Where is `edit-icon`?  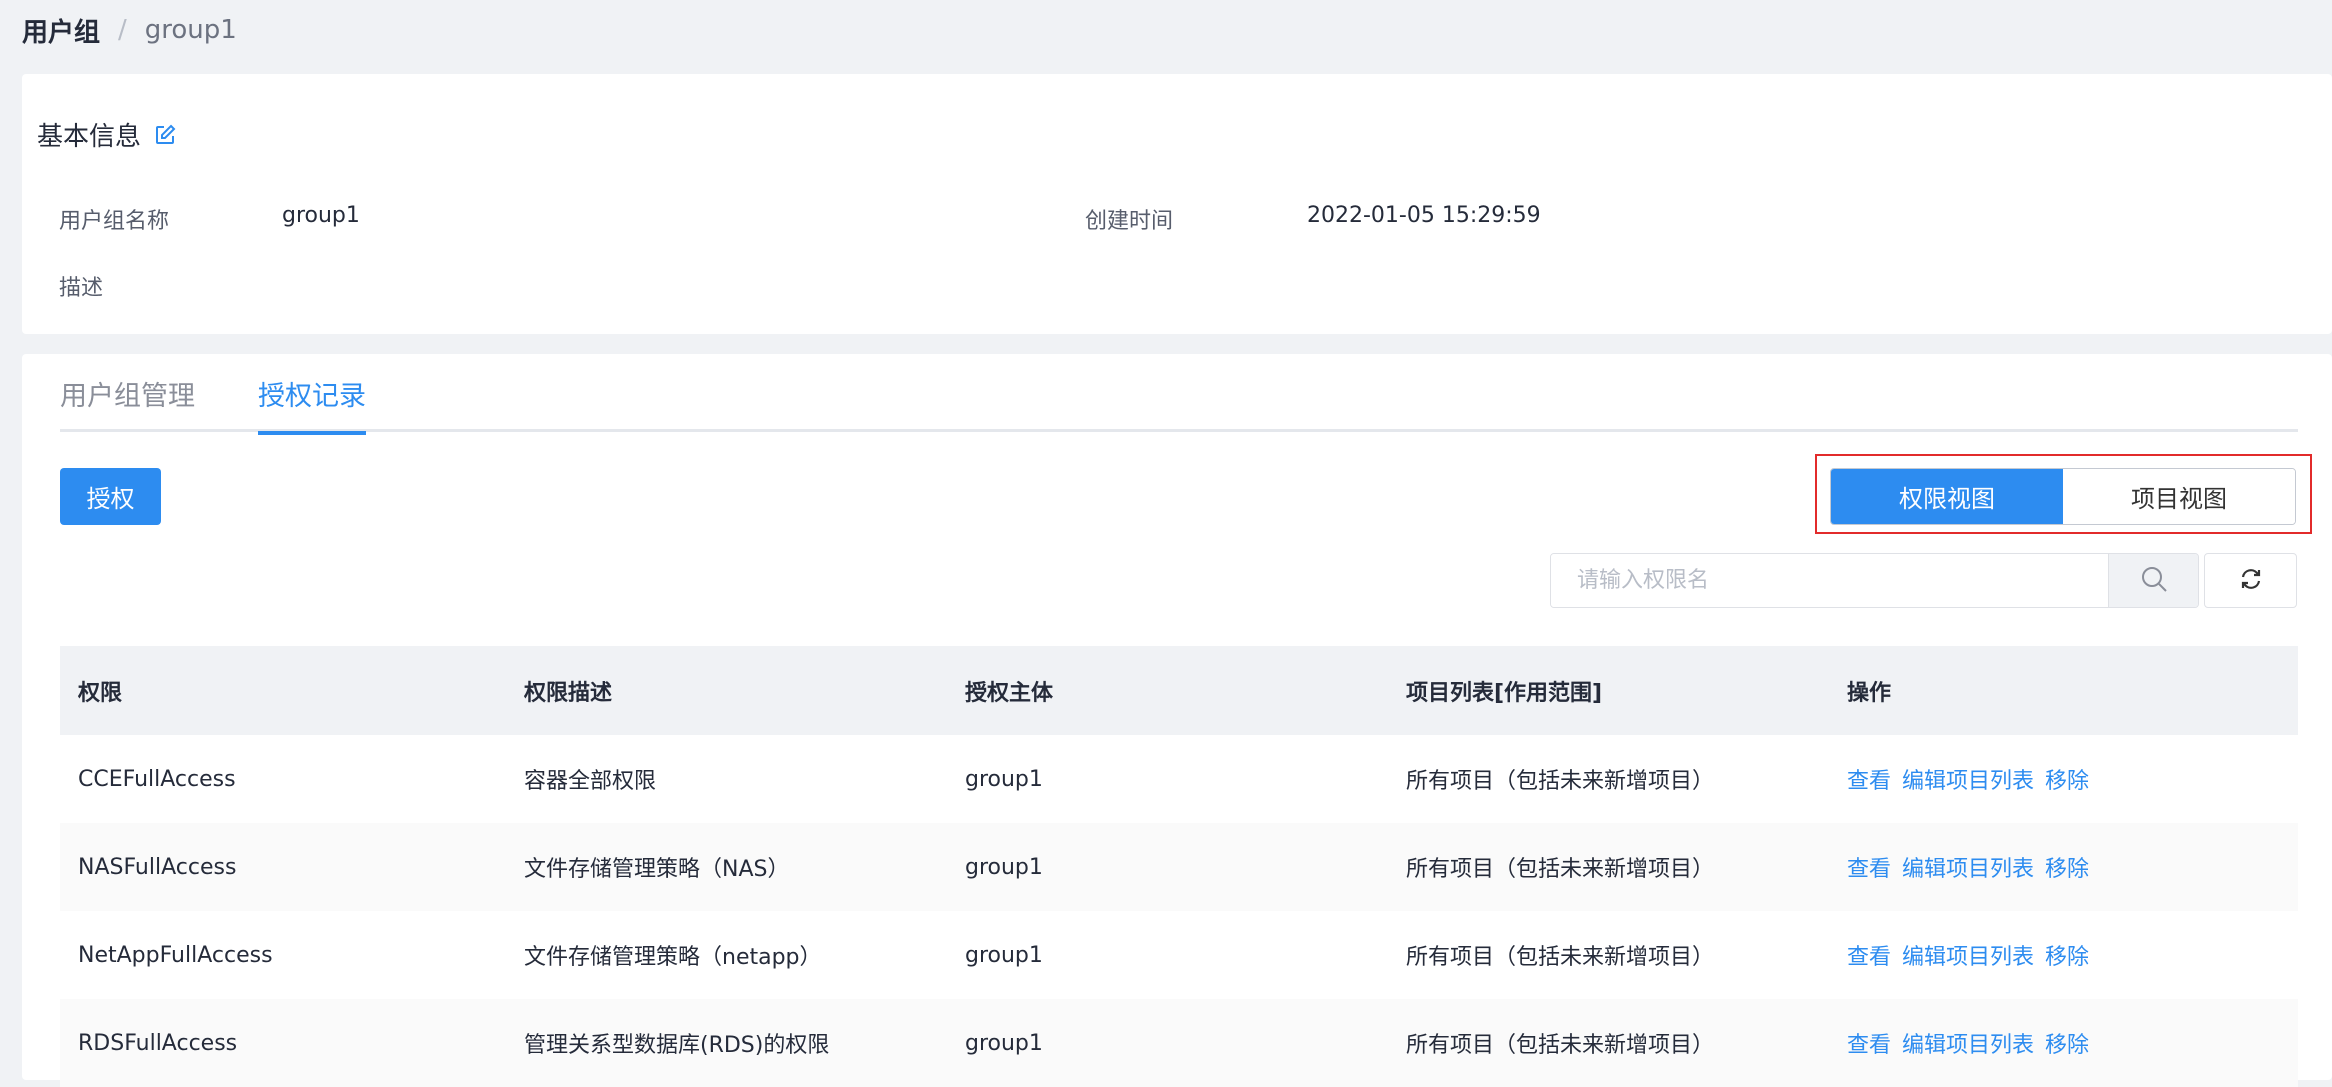 edit-icon is located at coordinates (165, 135).